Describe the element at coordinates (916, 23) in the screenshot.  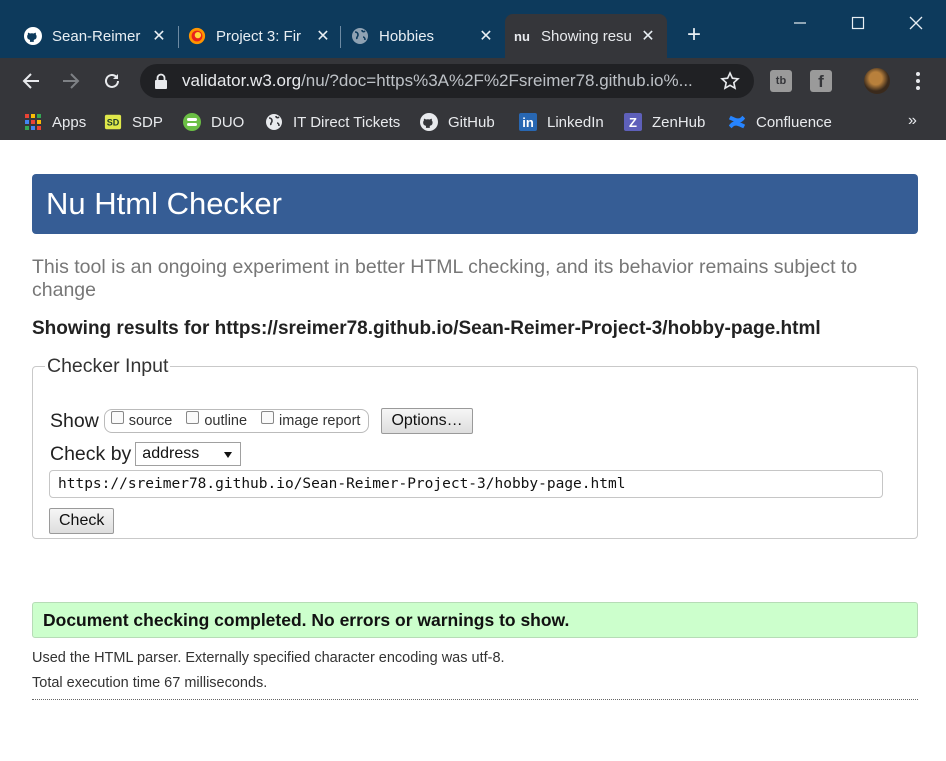
I see `close-window-icon` at that location.